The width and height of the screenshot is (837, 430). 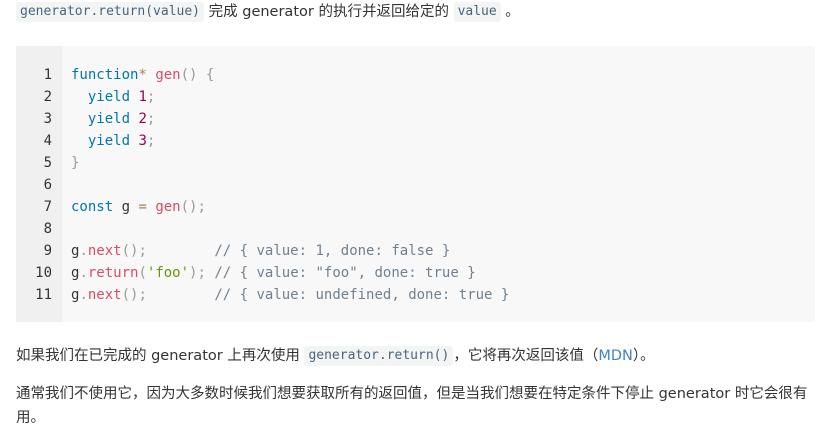 I want to click on code-text: yield 3;, so click(x=121, y=141).